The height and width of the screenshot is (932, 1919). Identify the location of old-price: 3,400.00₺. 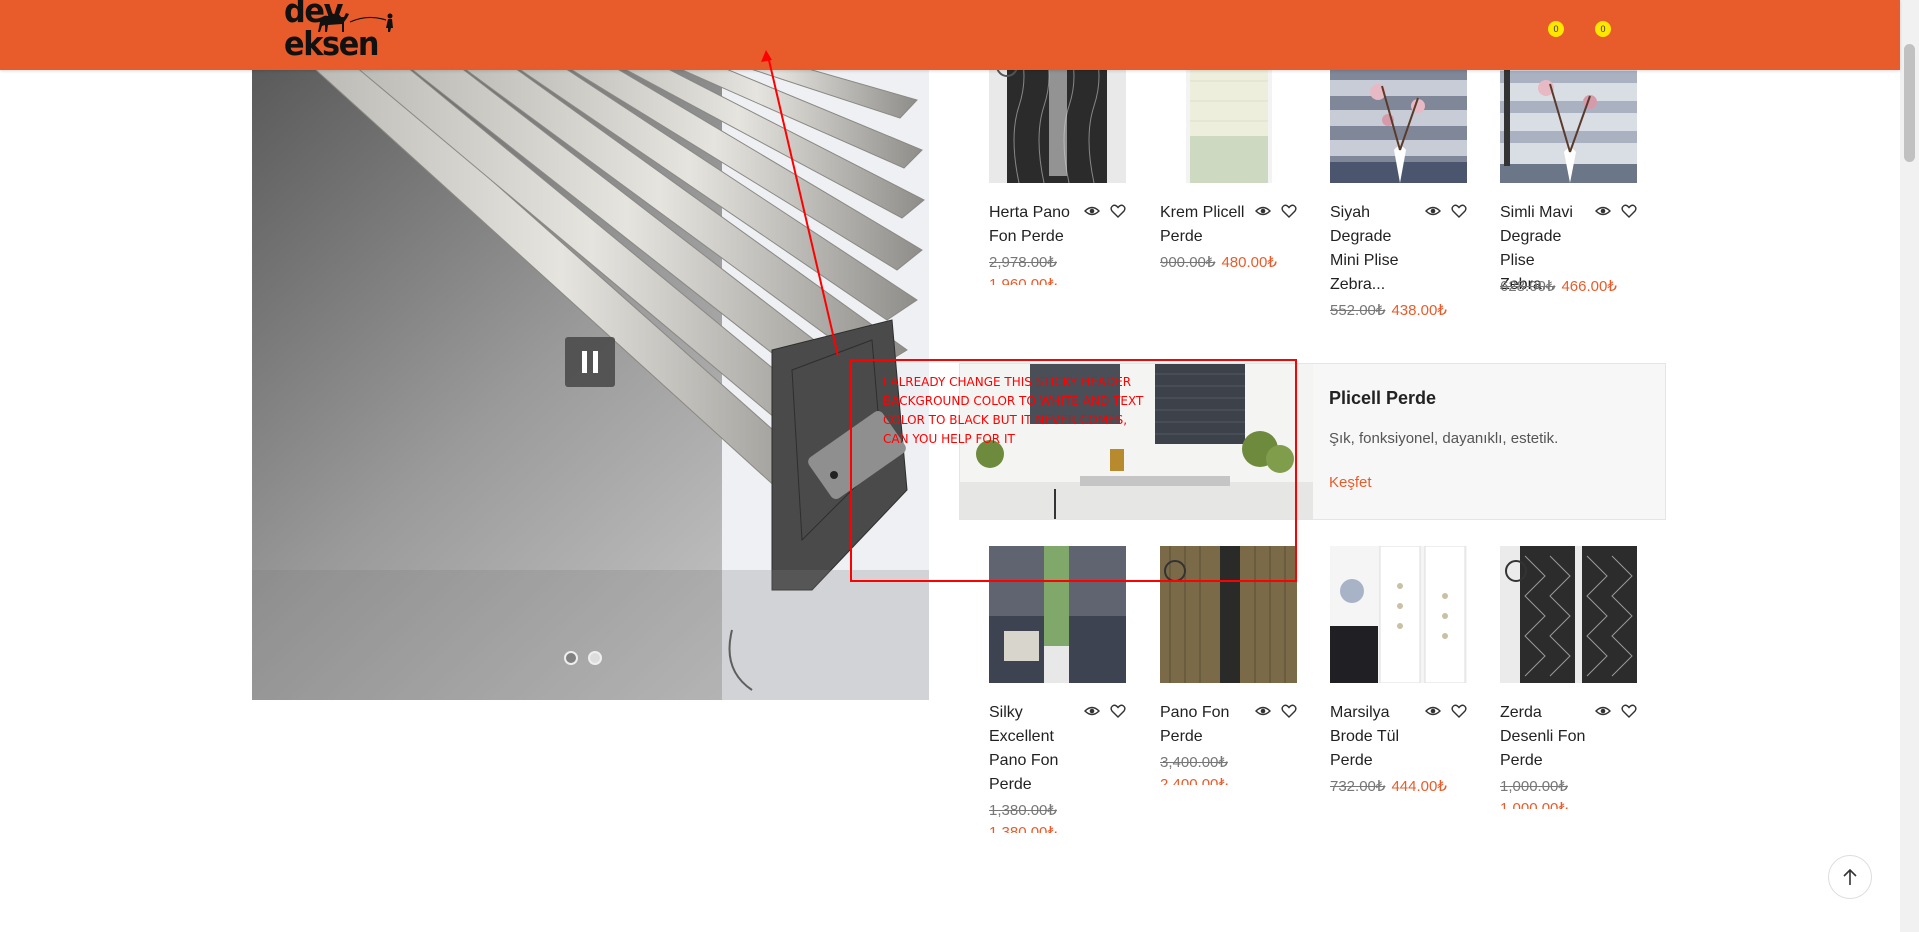
(1194, 762).